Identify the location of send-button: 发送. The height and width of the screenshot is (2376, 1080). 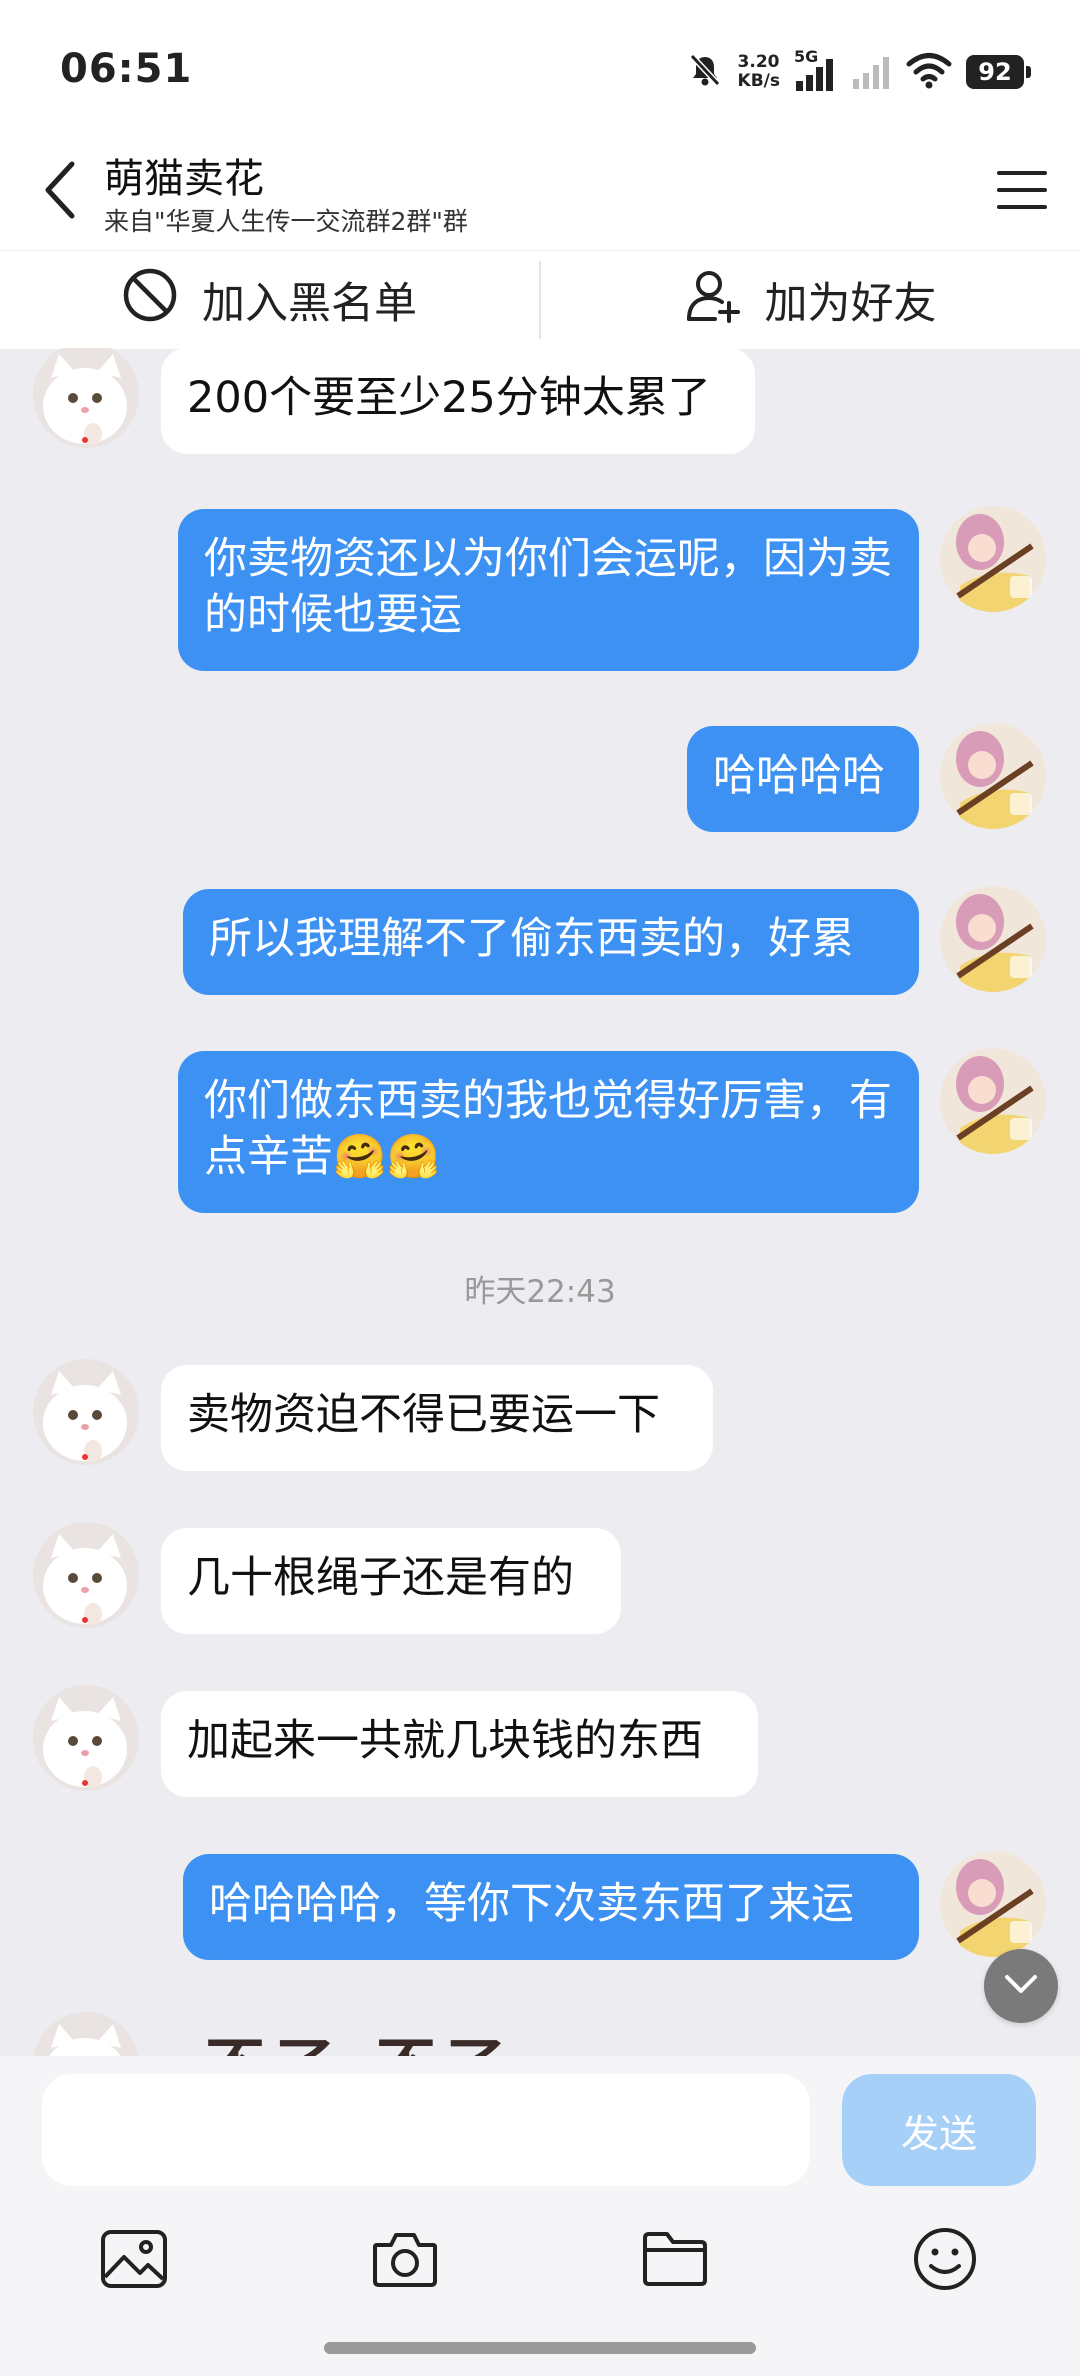
(939, 2130).